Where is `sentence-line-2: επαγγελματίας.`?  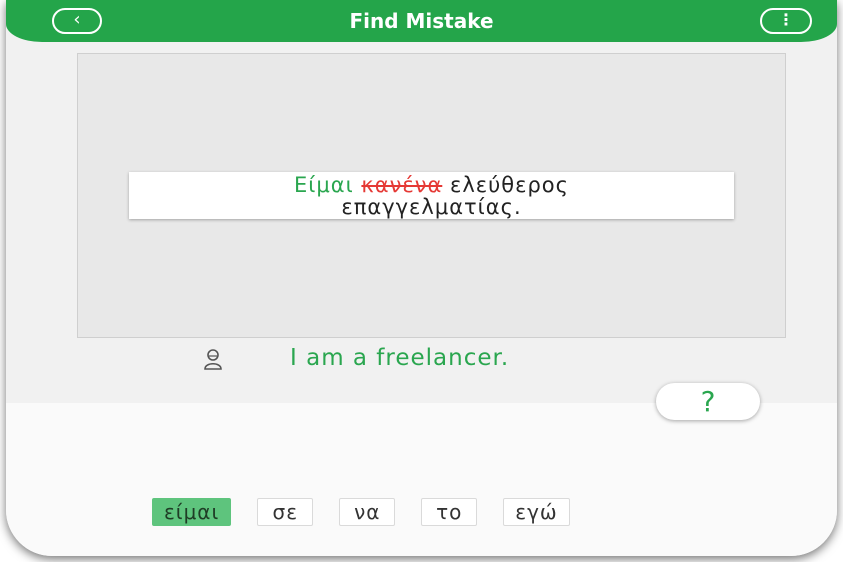 sentence-line-2: επαγγελματίας. is located at coordinates (431, 207).